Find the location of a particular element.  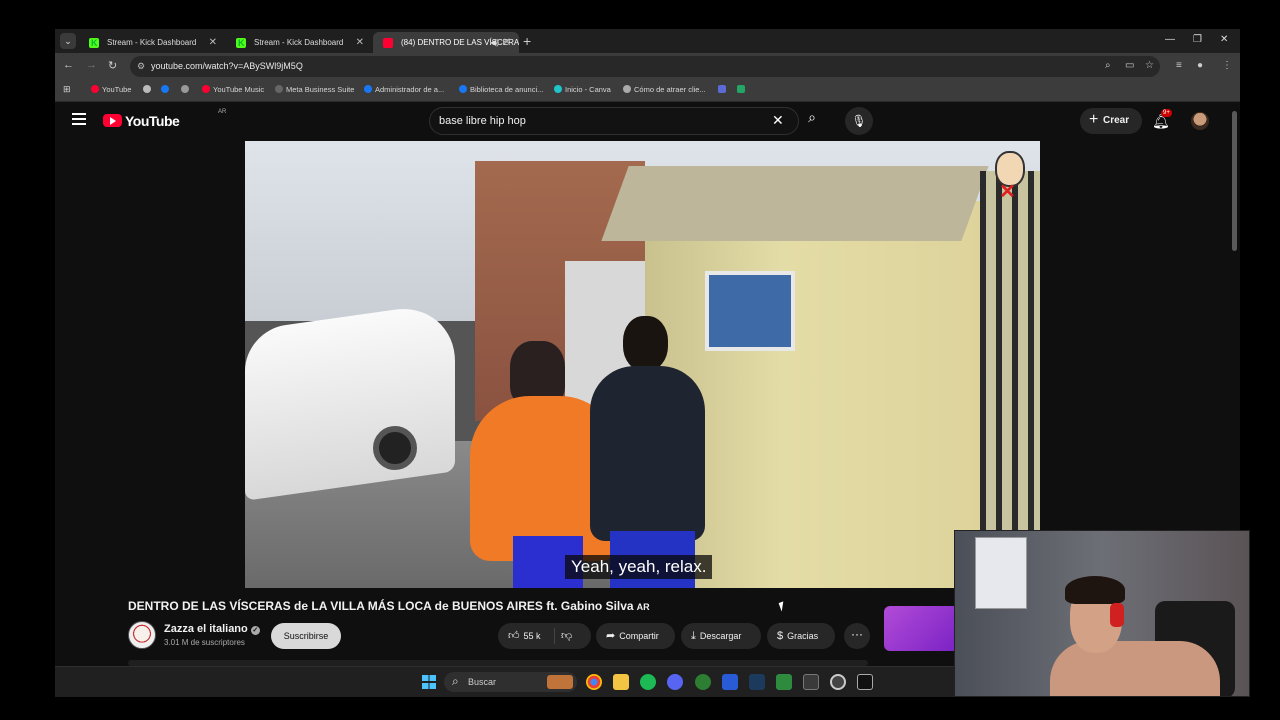

obs-icon is located at coordinates (838, 682).